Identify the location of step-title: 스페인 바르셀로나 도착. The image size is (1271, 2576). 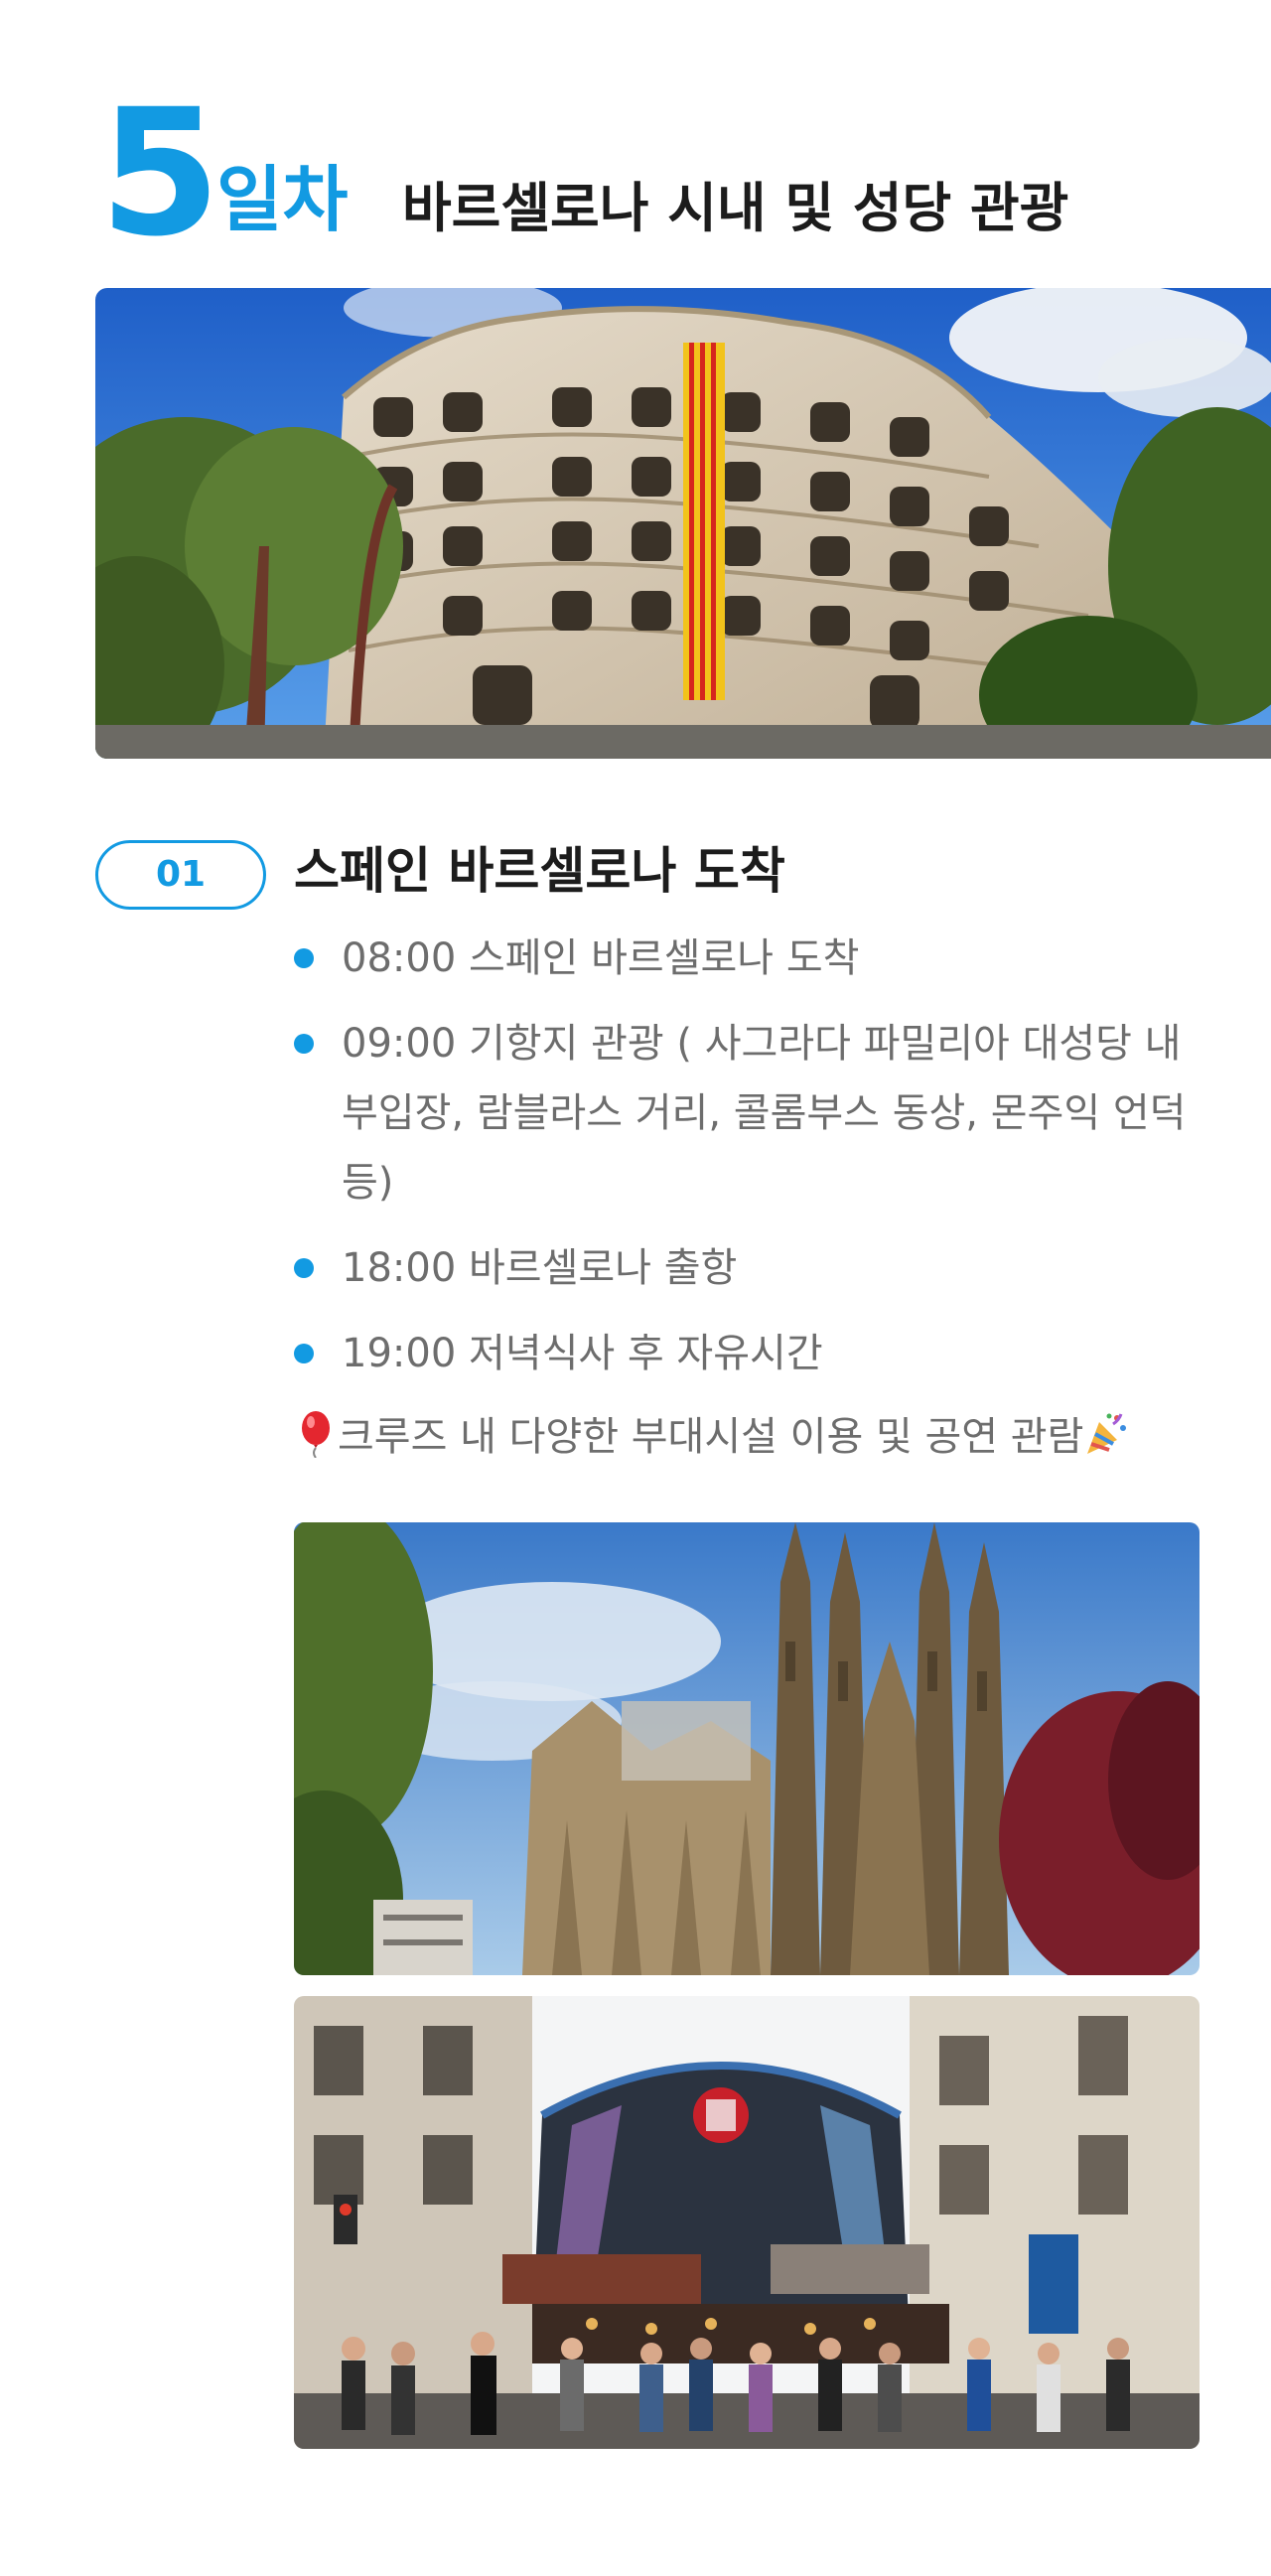
(539, 871).